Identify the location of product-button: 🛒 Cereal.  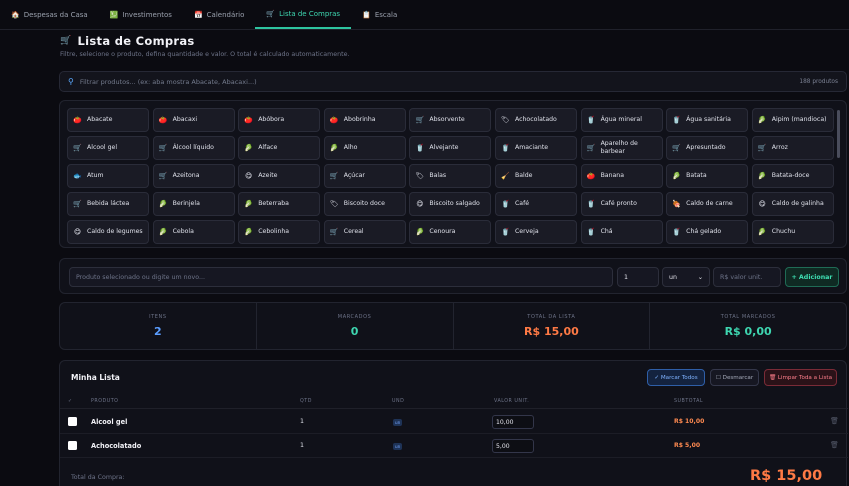
(364, 232).